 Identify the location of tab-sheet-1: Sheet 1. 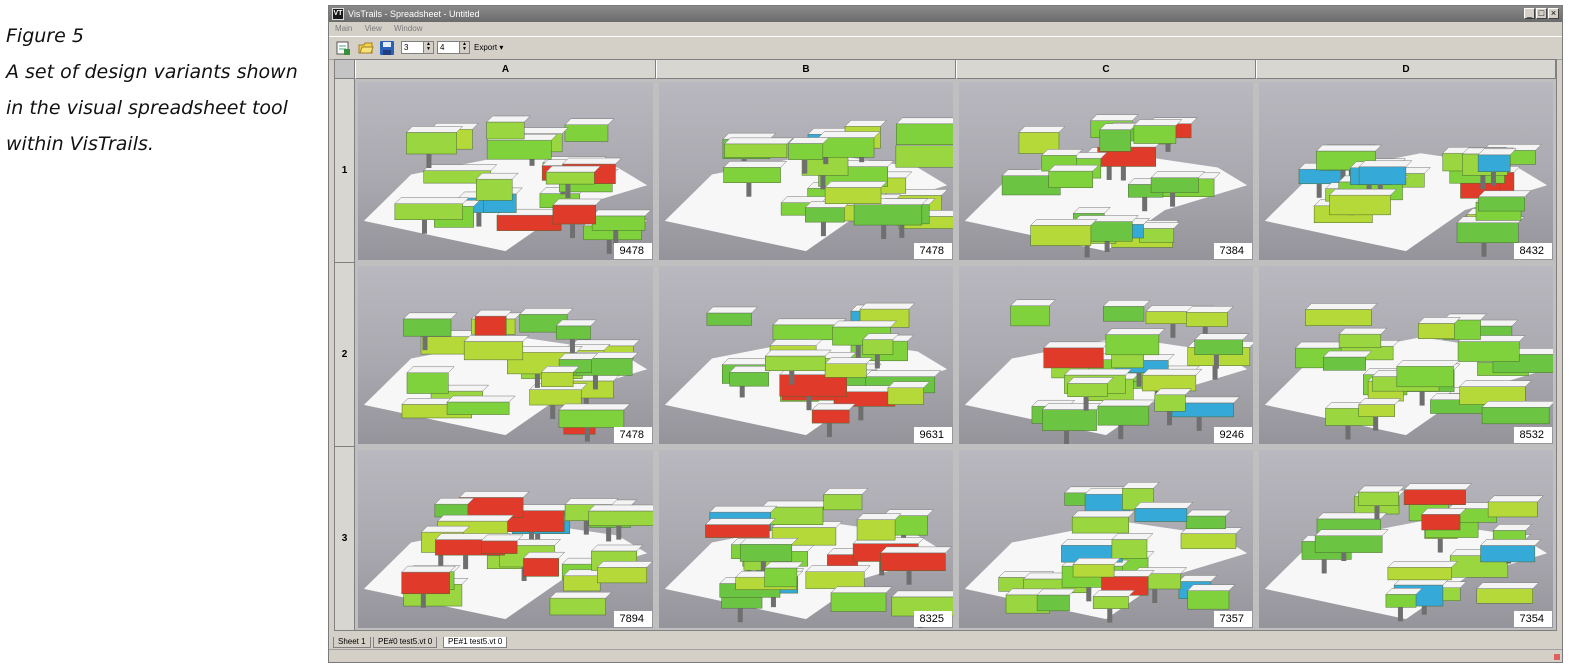
(352, 642).